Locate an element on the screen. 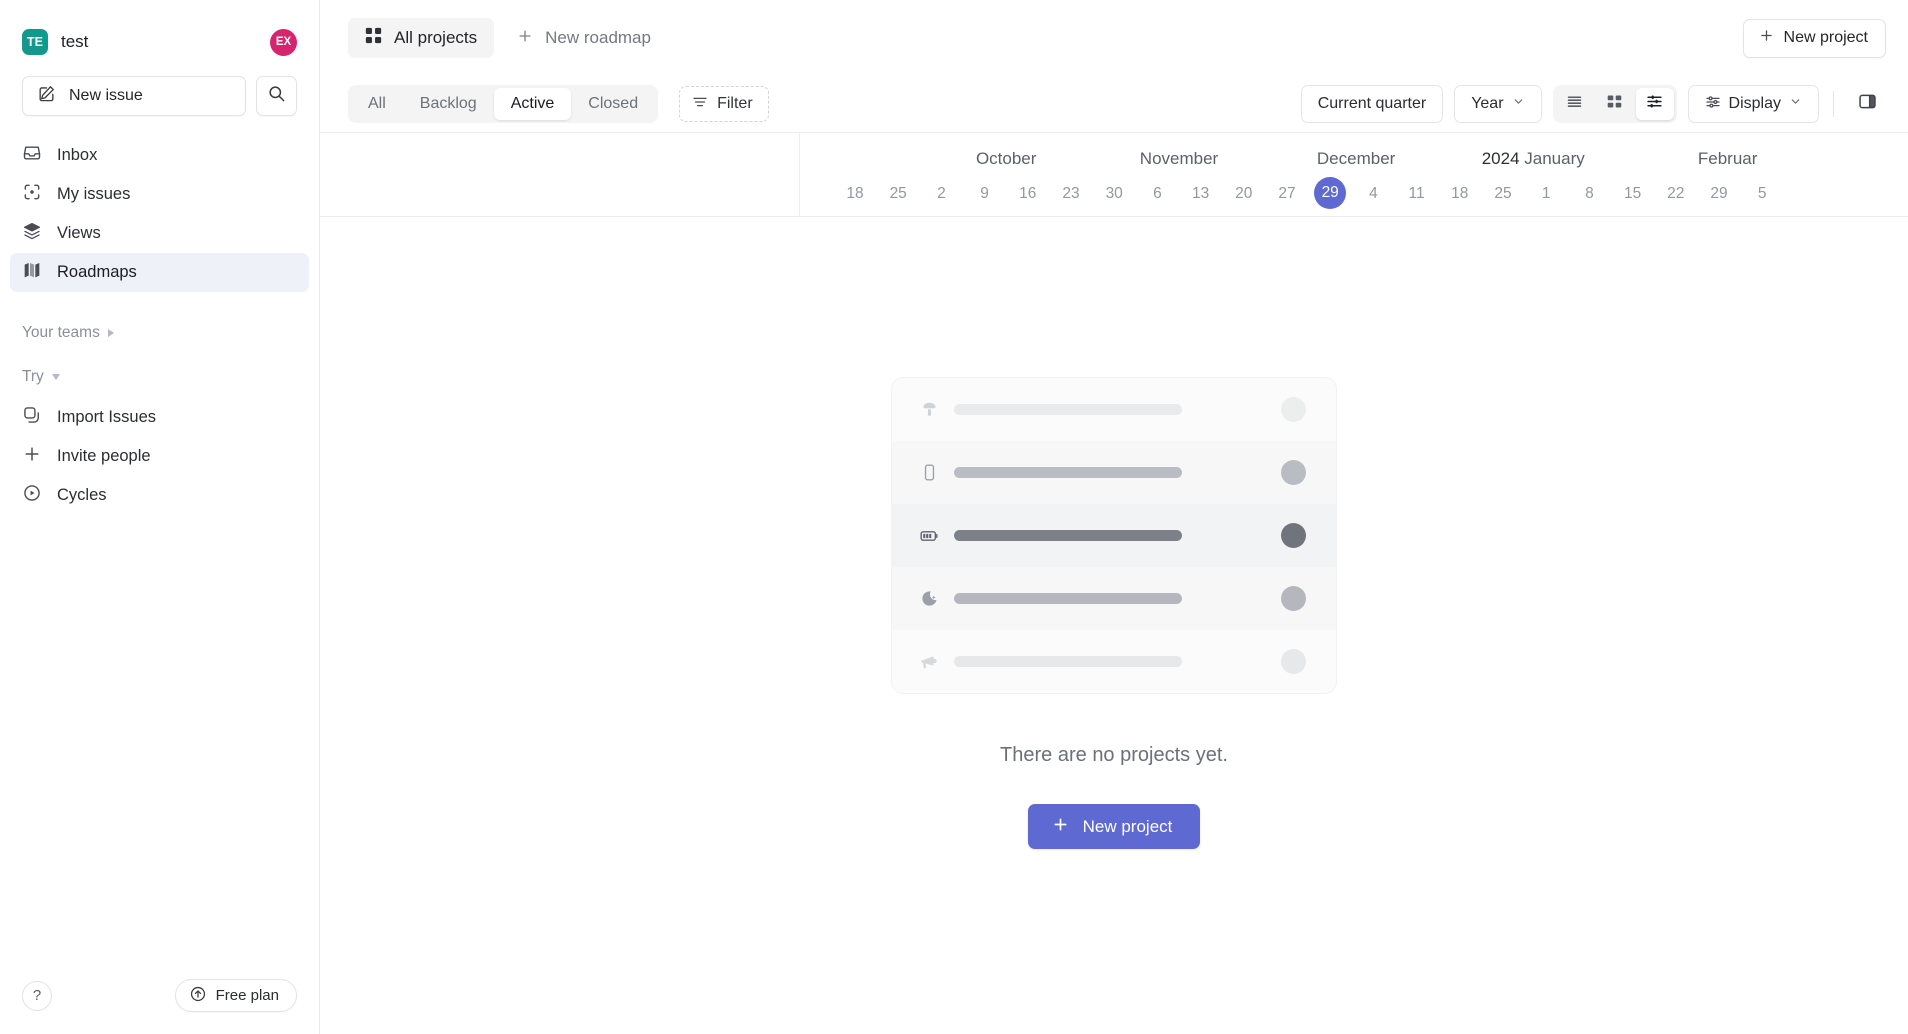 The image size is (1908, 1034). timeline-month: Februar is located at coordinates (1728, 159).